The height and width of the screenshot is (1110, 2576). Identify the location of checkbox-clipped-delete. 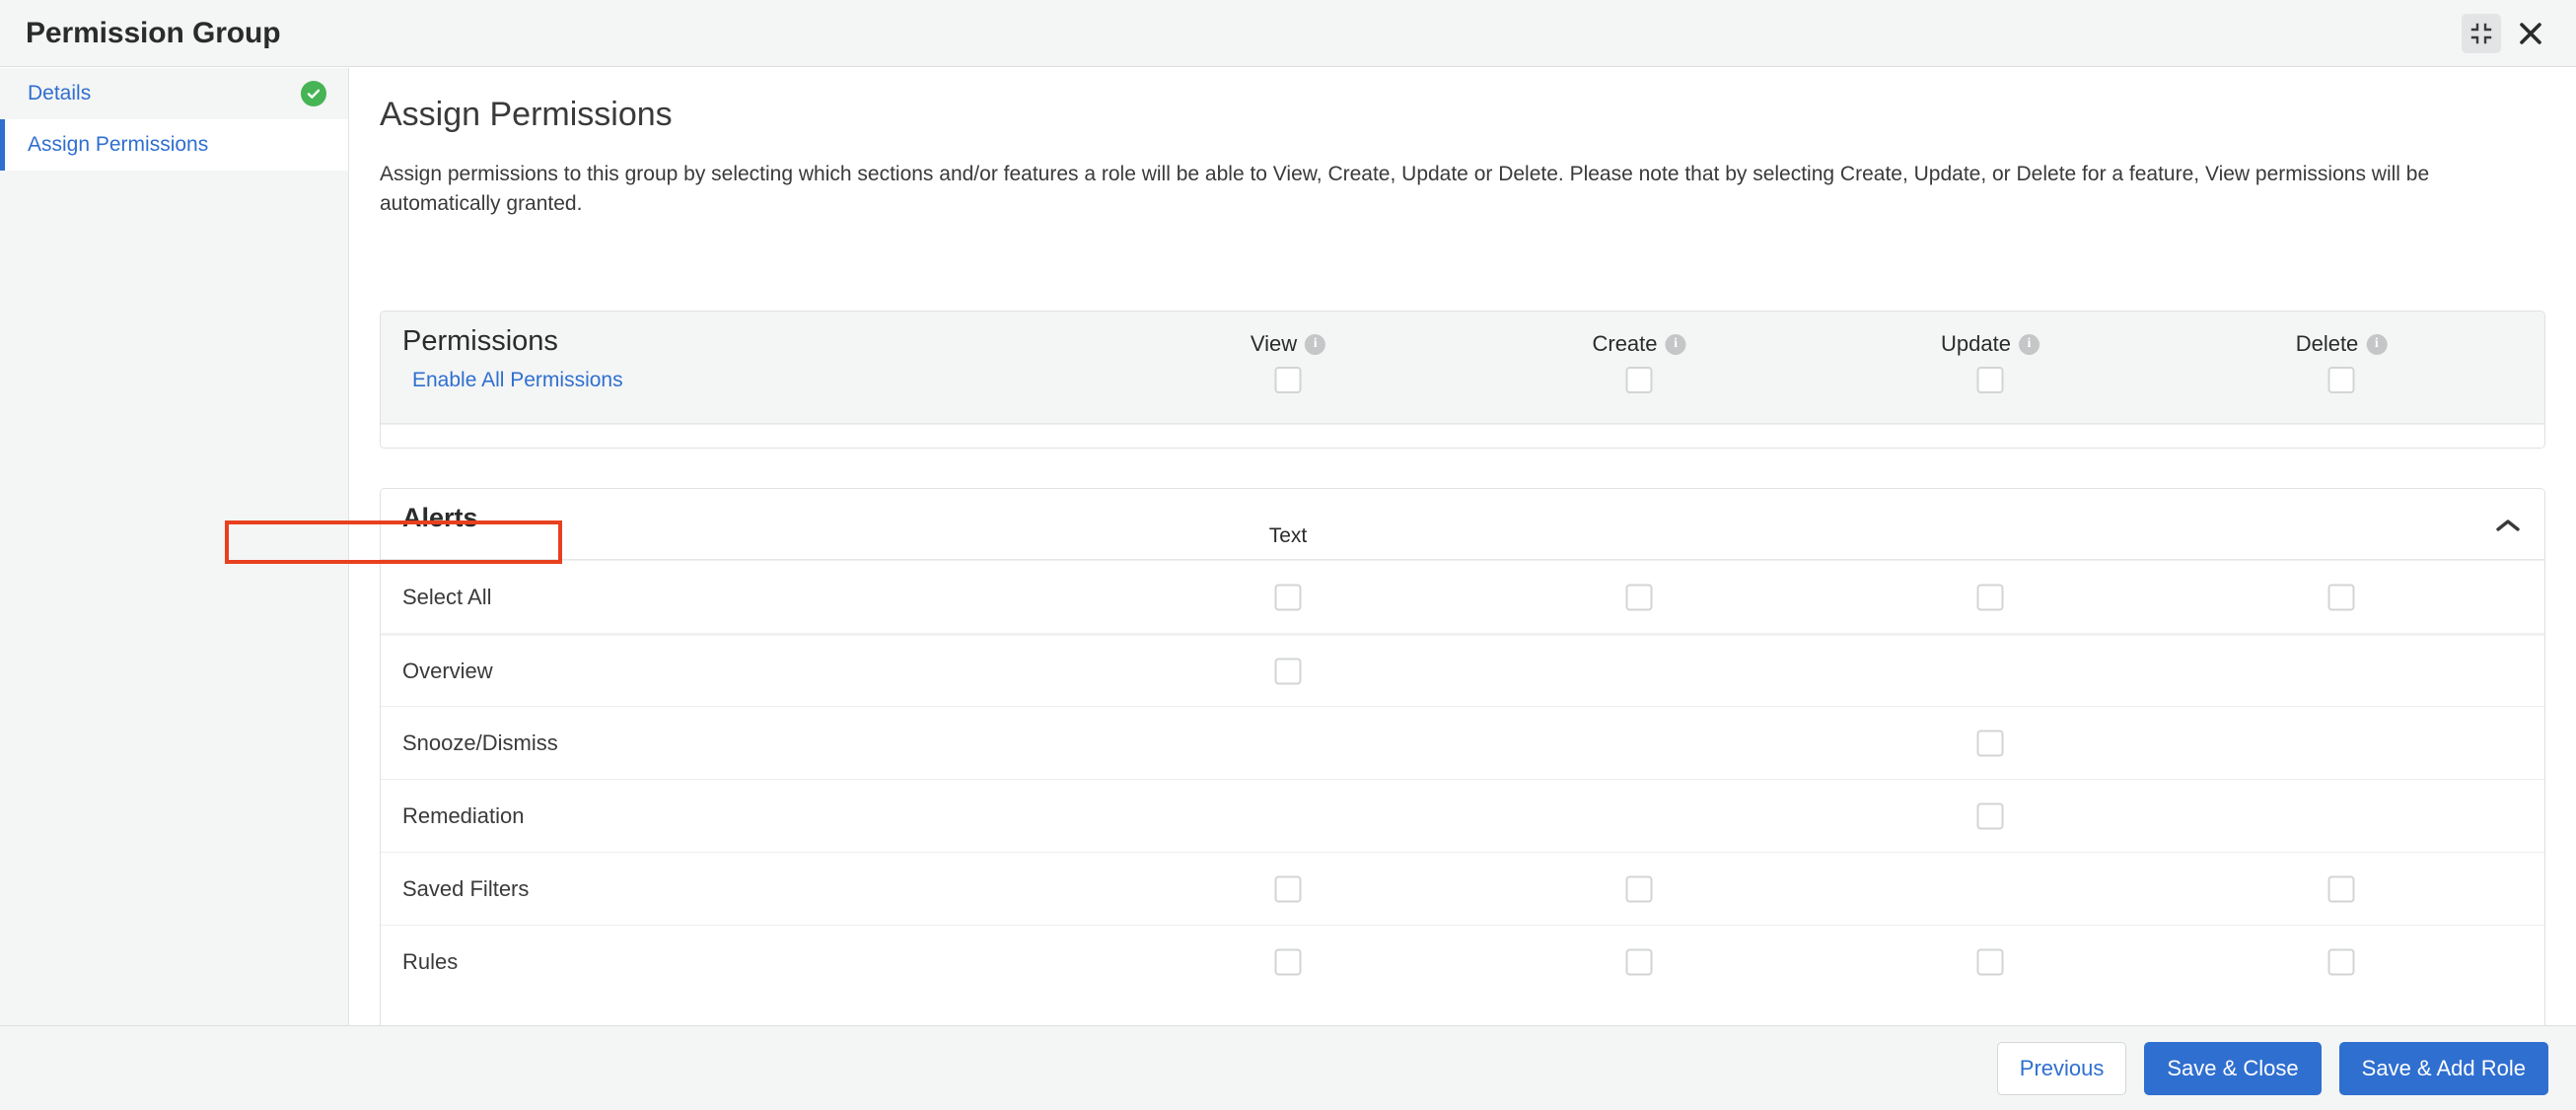
(2341, 449).